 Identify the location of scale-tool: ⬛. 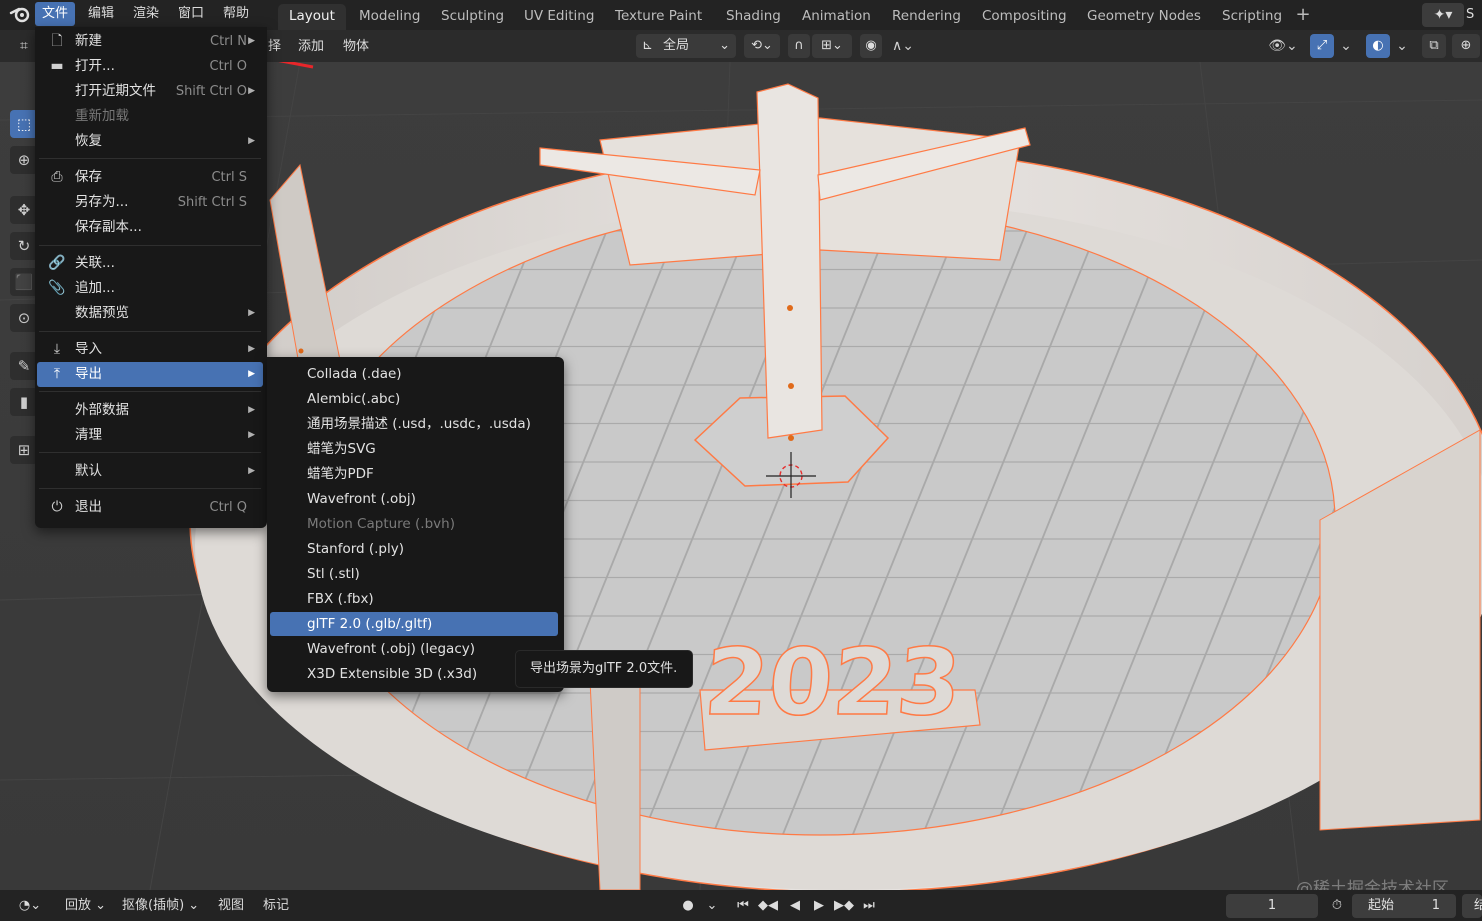
(24, 282).